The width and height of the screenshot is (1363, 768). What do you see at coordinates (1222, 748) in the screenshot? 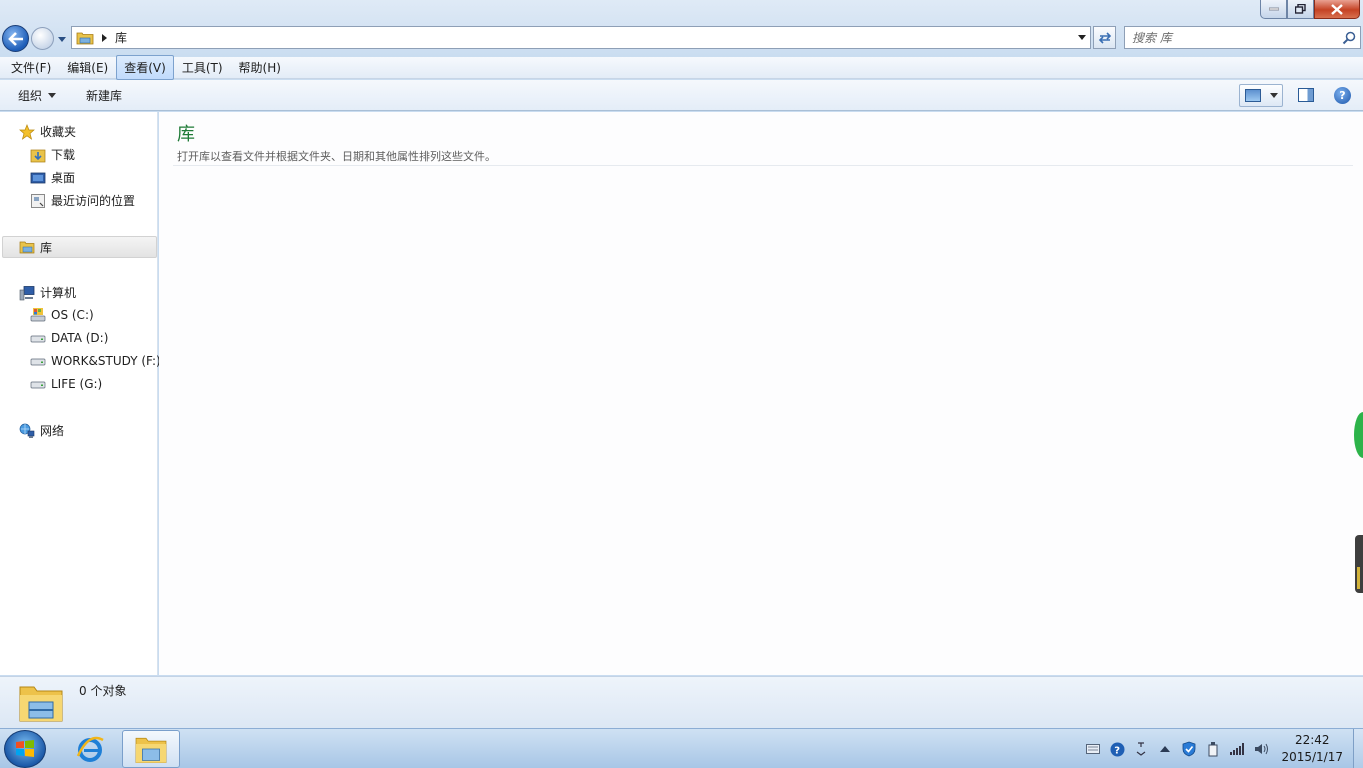
I see `system-tray: ? 22:42 2015/1/17` at bounding box center [1222, 748].